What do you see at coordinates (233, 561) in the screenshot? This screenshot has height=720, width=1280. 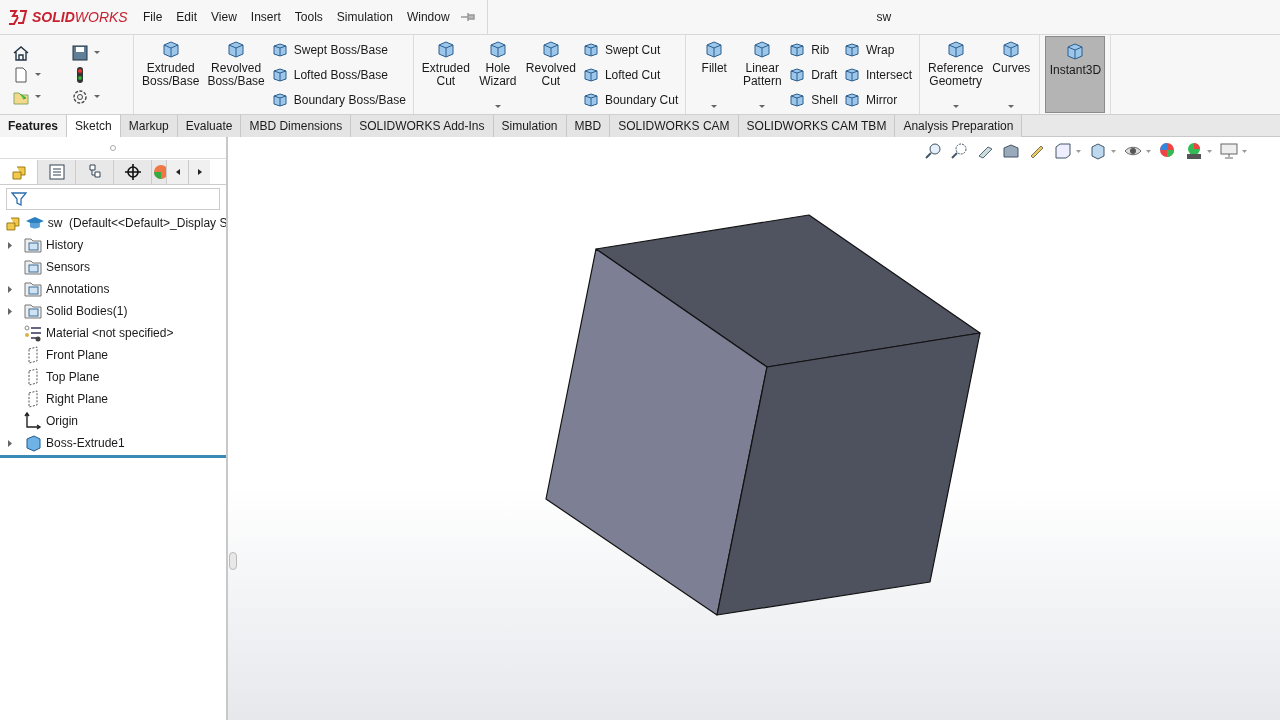 I see `splitter-handle` at bounding box center [233, 561].